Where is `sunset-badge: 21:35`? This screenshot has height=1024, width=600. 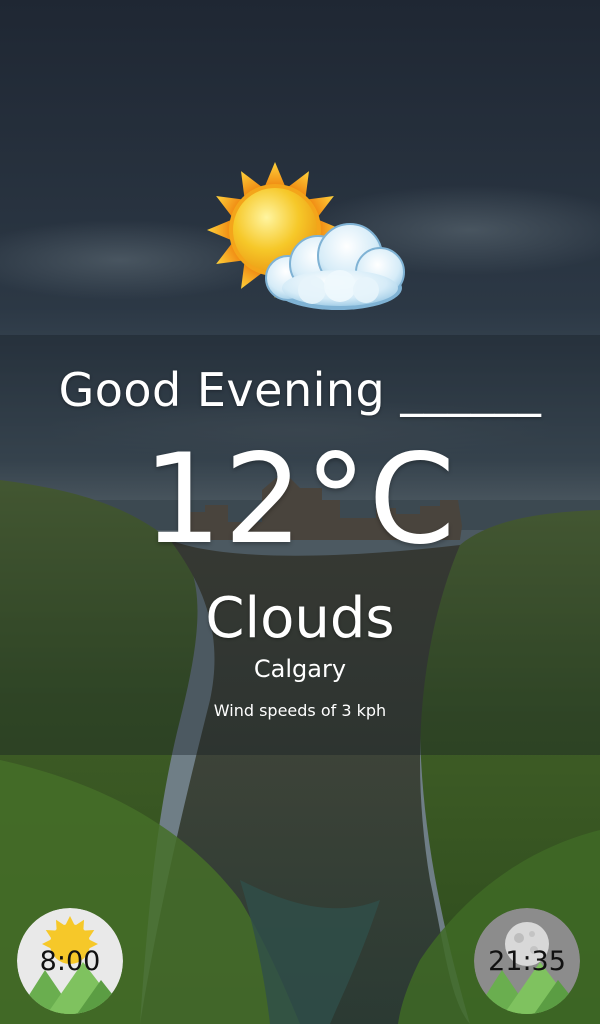 sunset-badge: 21:35 is located at coordinates (527, 961).